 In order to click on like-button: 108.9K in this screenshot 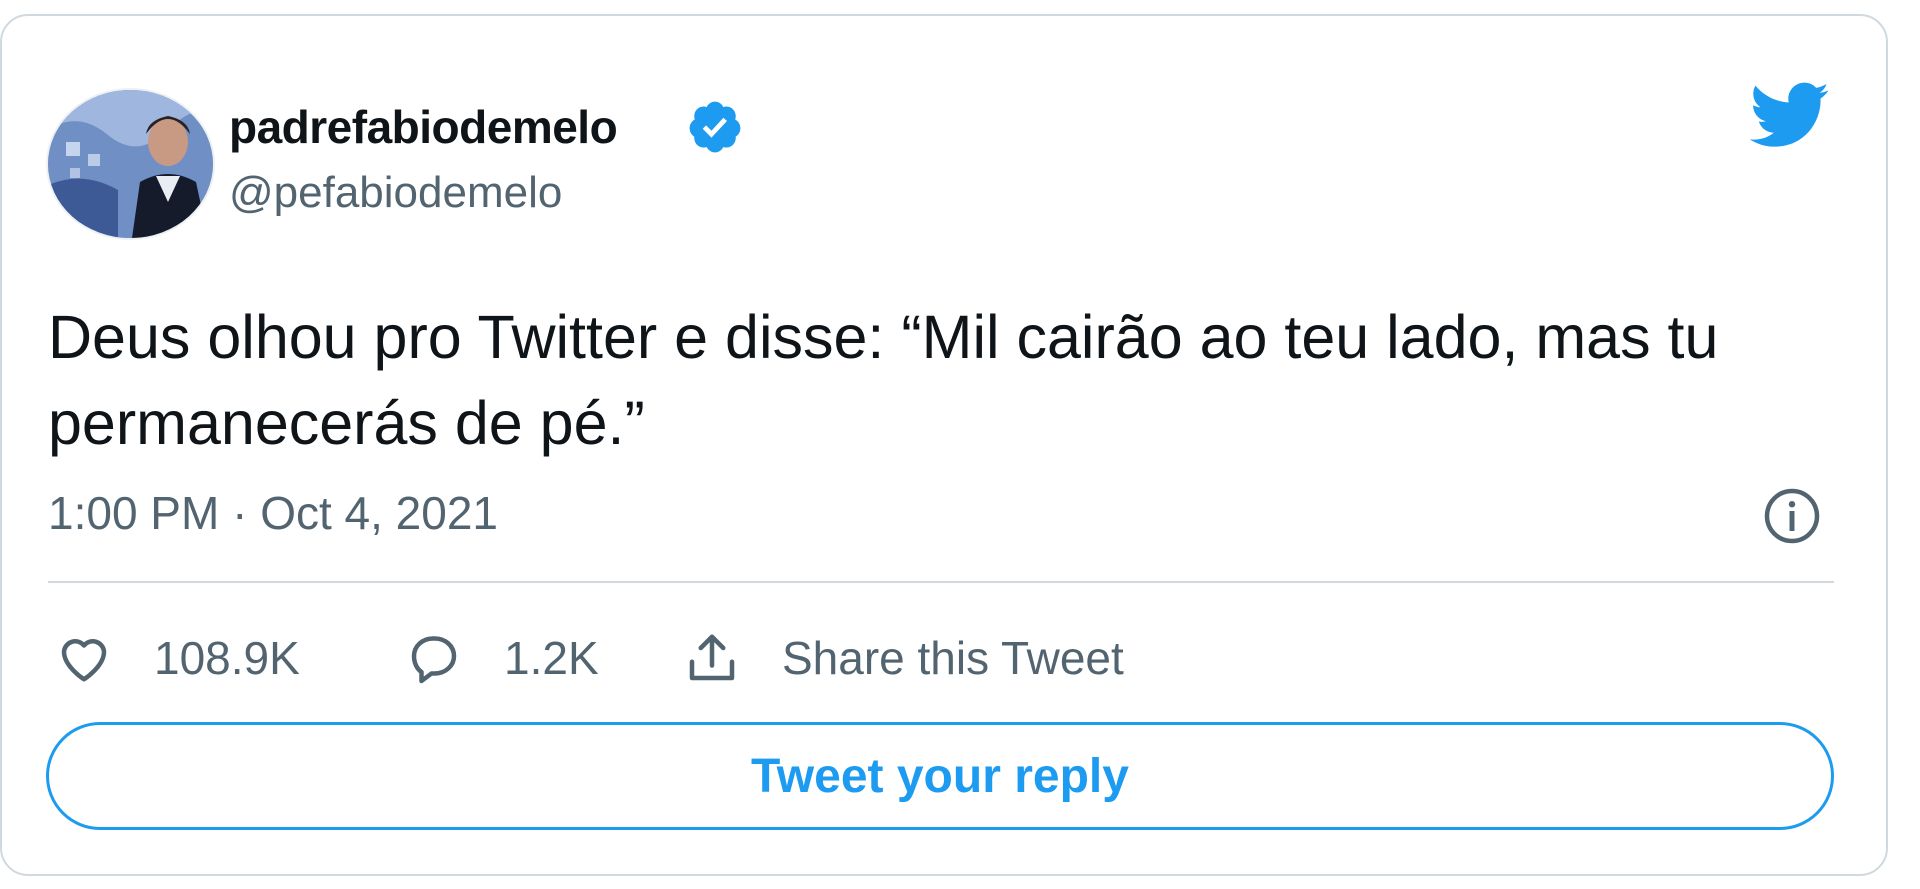, I will do `click(177, 658)`.